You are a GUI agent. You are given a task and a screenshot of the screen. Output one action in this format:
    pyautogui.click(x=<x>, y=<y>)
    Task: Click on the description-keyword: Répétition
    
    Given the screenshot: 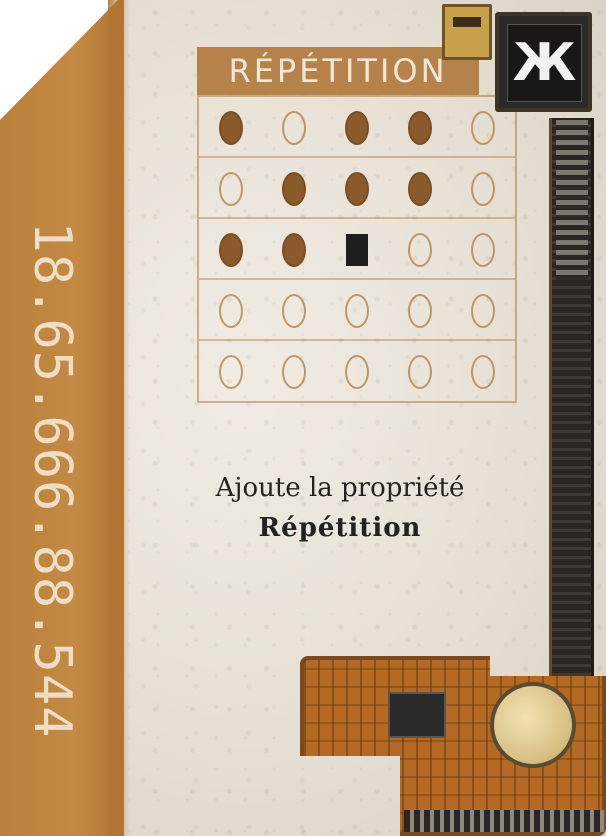 What is the action you would take?
    pyautogui.click(x=340, y=528)
    